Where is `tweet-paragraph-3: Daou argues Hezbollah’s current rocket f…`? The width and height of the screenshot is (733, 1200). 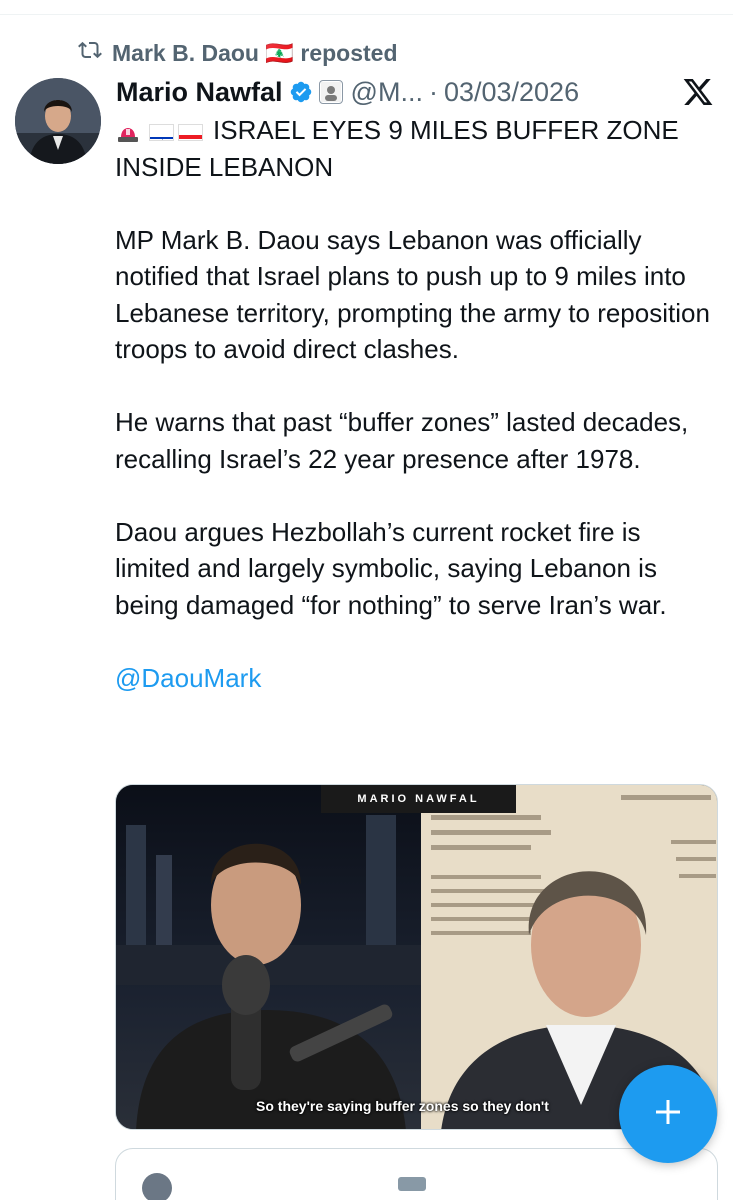 tweet-paragraph-3: Daou argues Hezbollah’s current rocket f… is located at coordinates (391, 568).